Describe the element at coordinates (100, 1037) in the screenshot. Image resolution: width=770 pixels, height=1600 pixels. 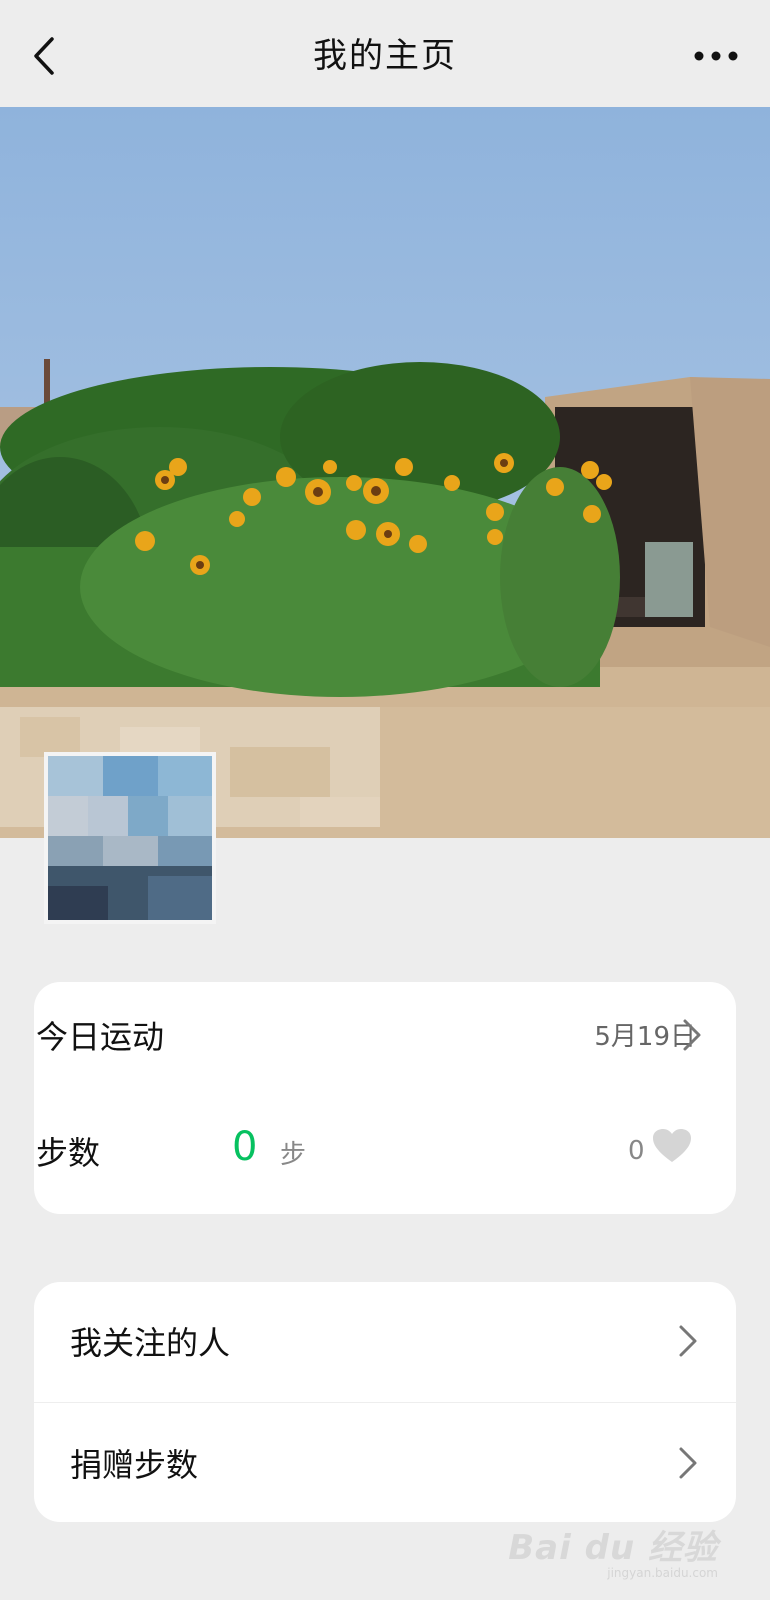
I see `sport-card-title: 今日运动` at that location.